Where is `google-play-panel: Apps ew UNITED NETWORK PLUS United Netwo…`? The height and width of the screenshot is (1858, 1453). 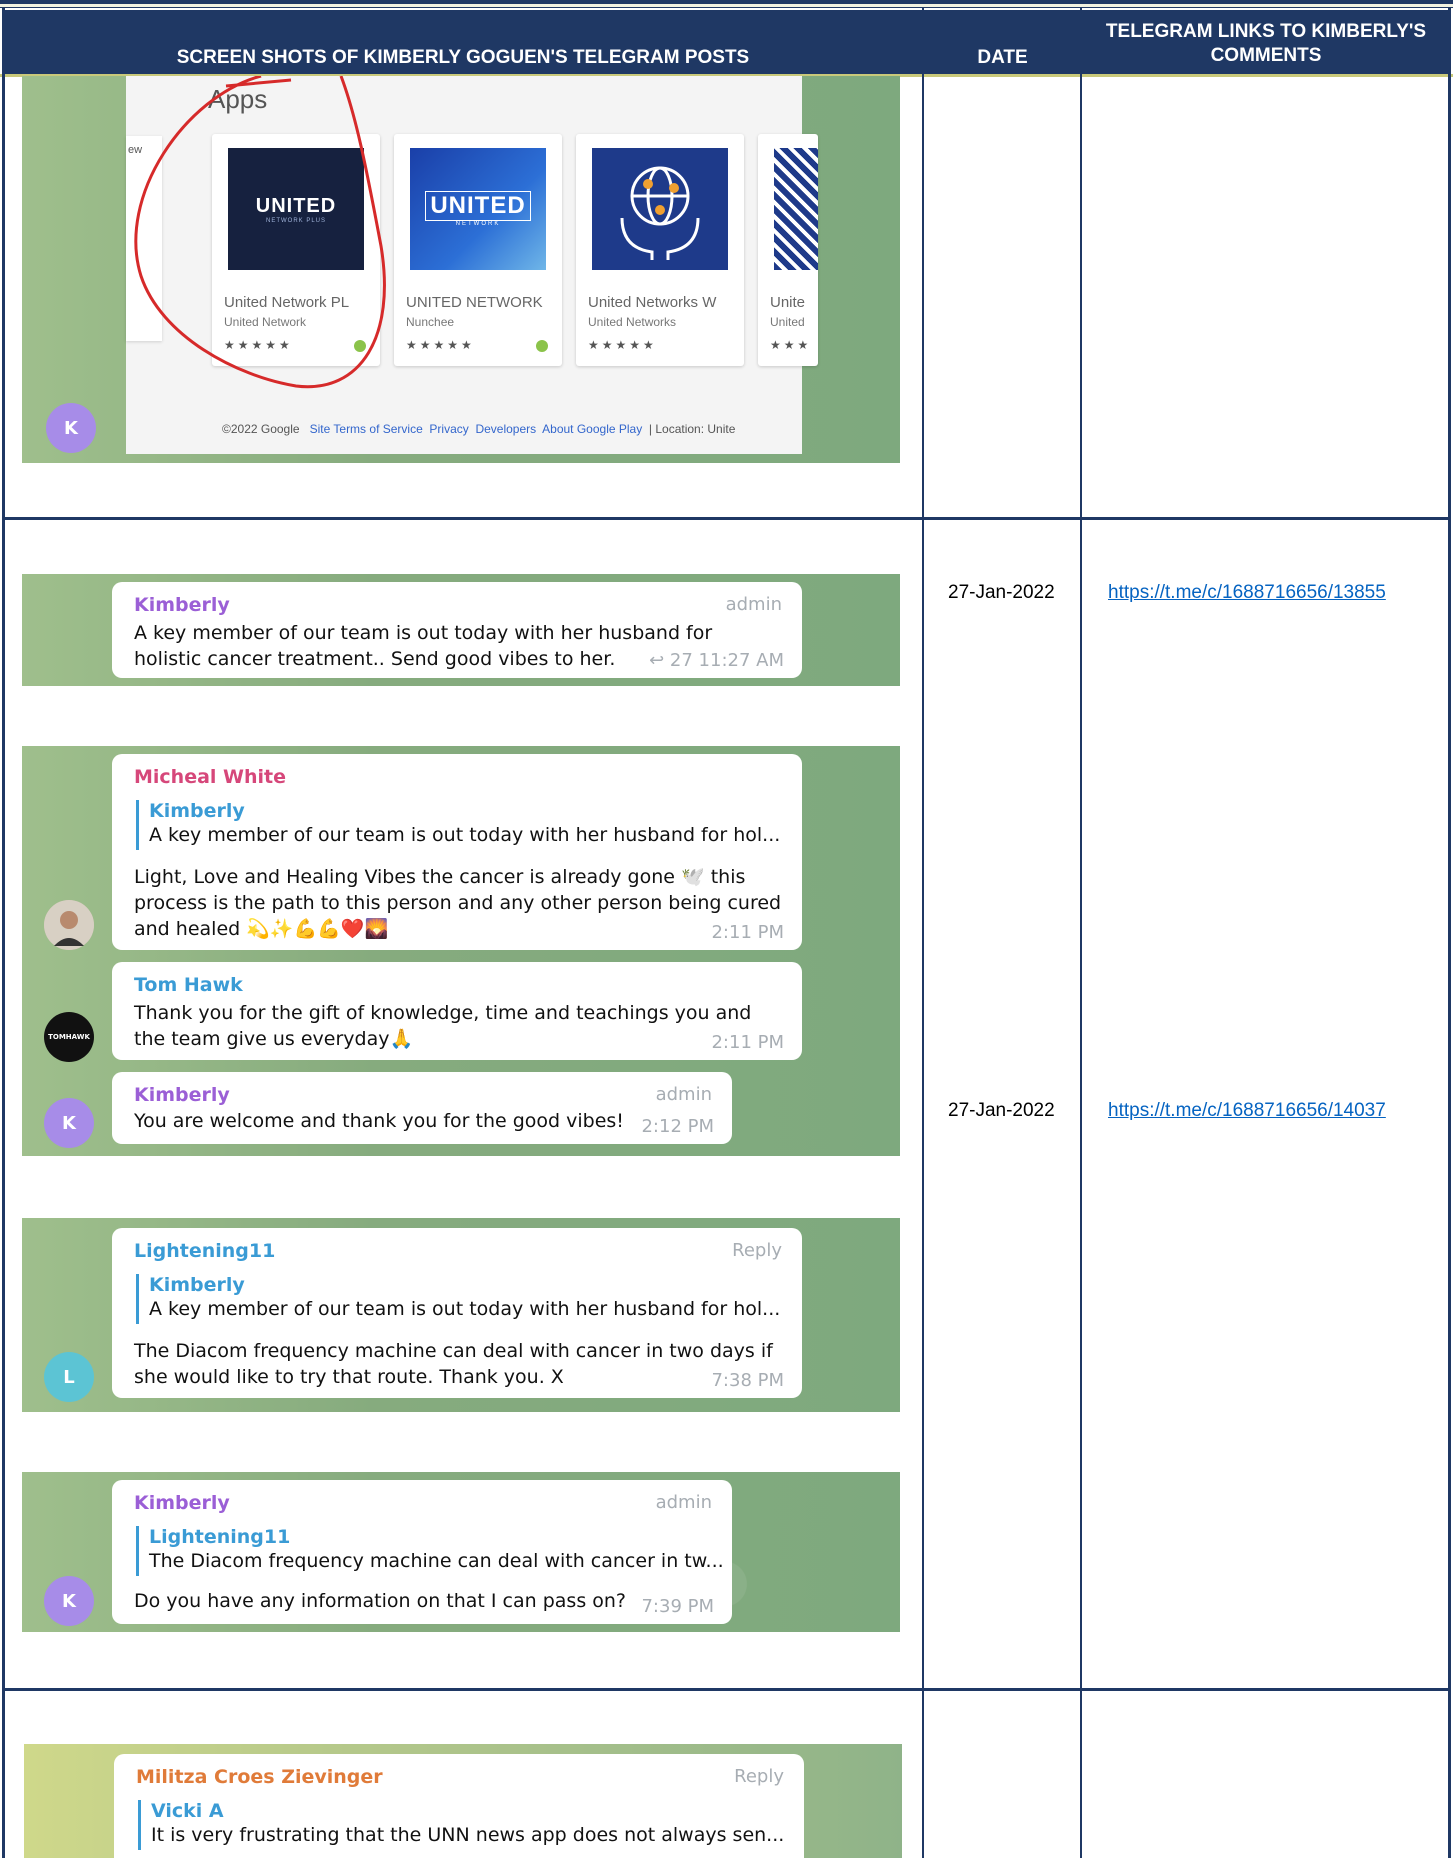 google-play-panel: Apps ew UNITED NETWORK PLUS United Netwo… is located at coordinates (472, 265).